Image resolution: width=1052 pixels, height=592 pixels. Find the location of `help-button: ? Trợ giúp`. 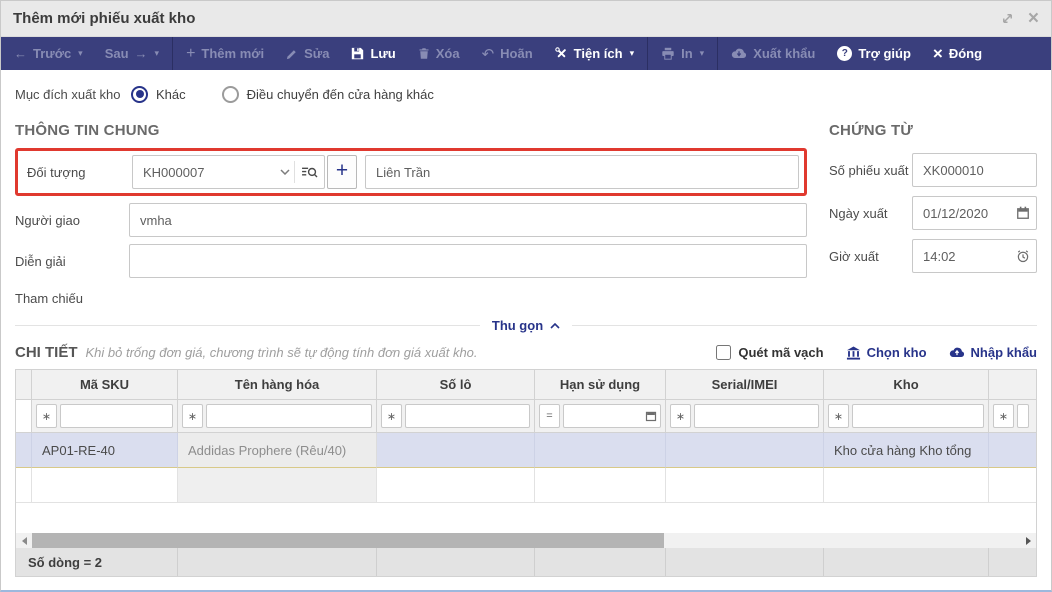

help-button: ? Trợ giúp is located at coordinates (874, 53).